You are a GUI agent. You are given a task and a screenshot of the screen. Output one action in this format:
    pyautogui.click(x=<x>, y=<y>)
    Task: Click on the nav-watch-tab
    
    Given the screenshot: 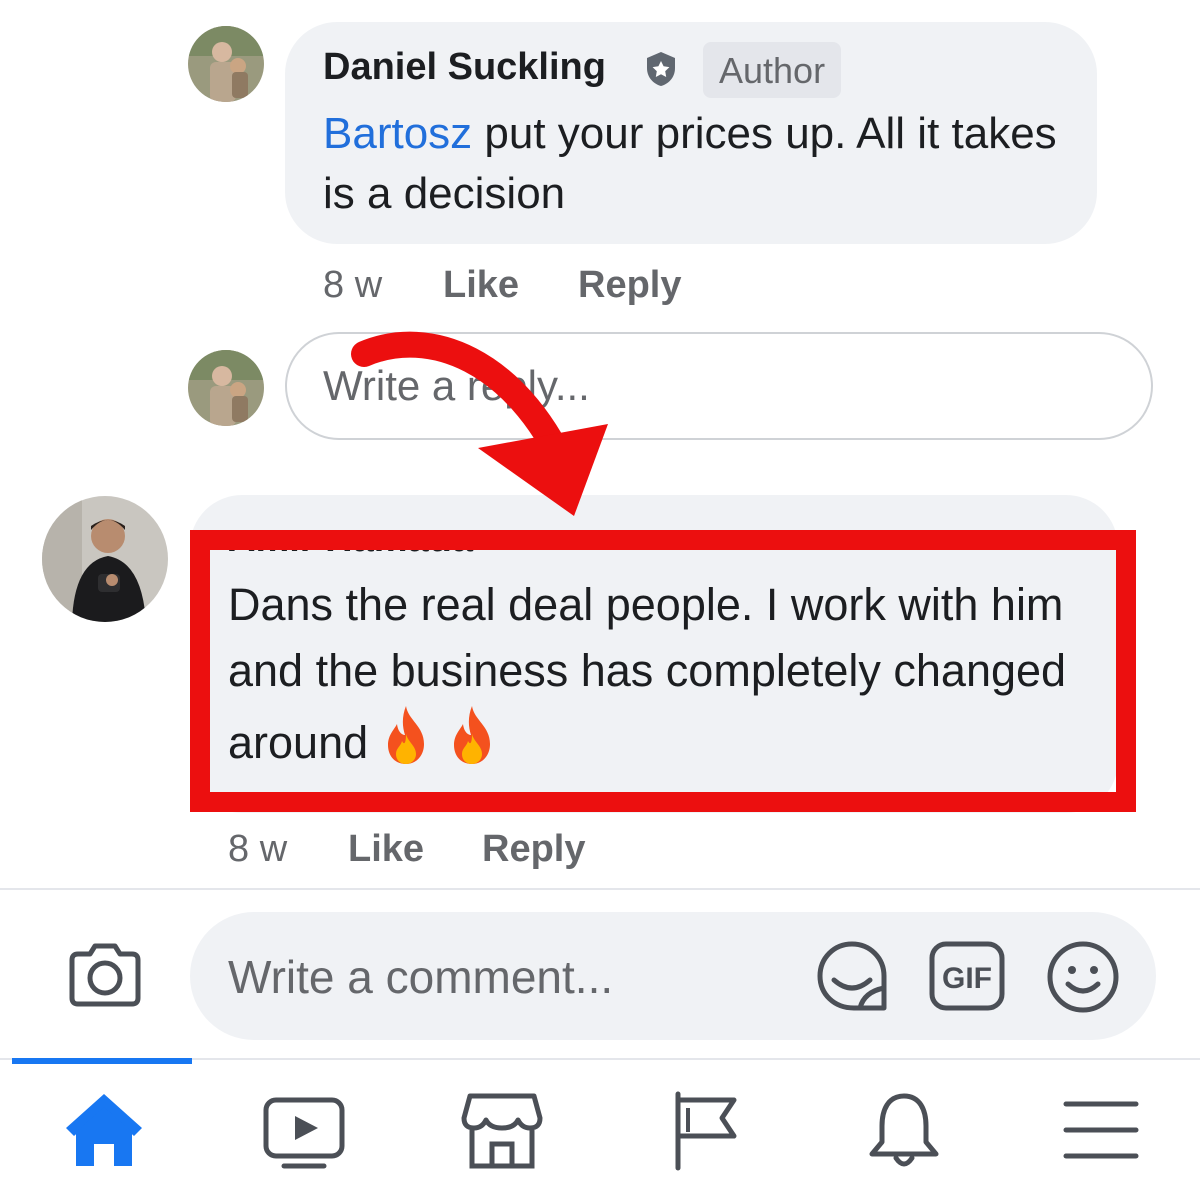 What is the action you would take?
    pyautogui.click(x=304, y=1130)
    